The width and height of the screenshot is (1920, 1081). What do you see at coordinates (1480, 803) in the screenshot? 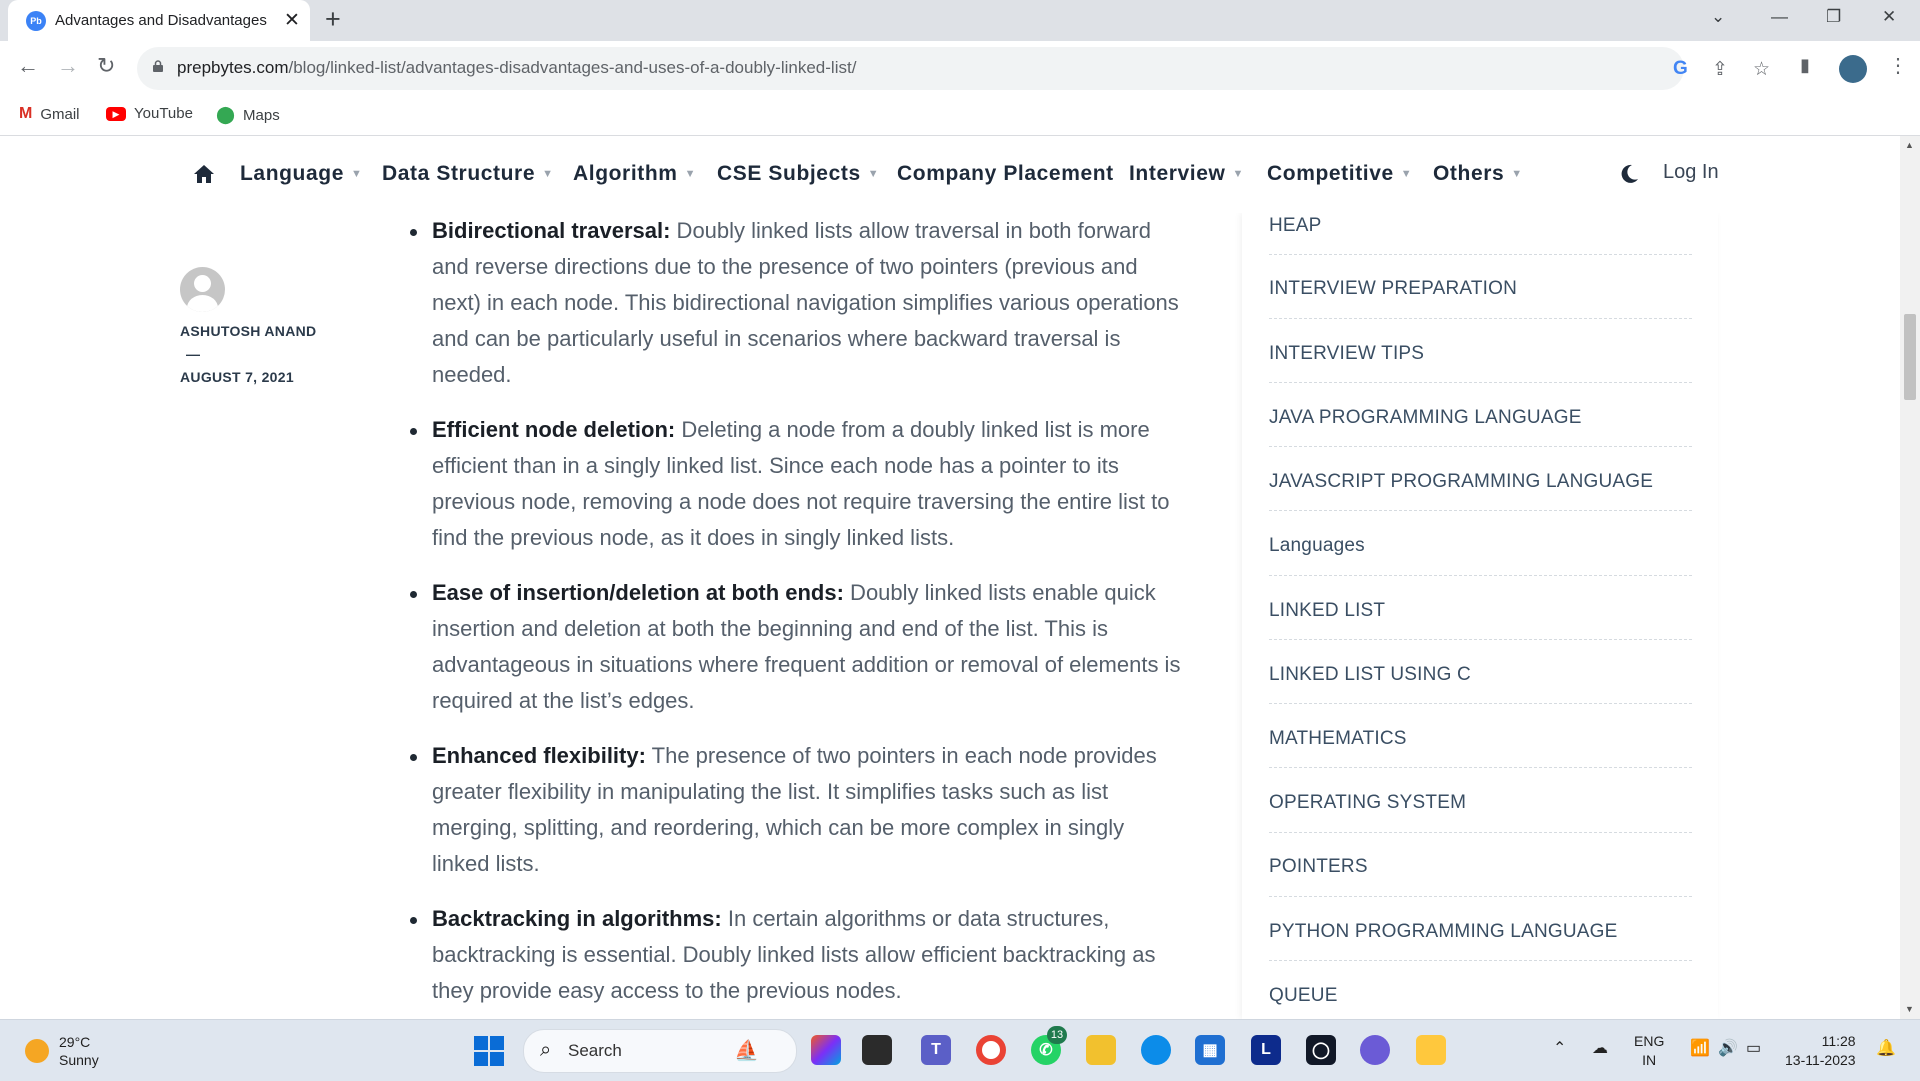
I see `category-link: OPERATING SYSTEM` at bounding box center [1480, 803].